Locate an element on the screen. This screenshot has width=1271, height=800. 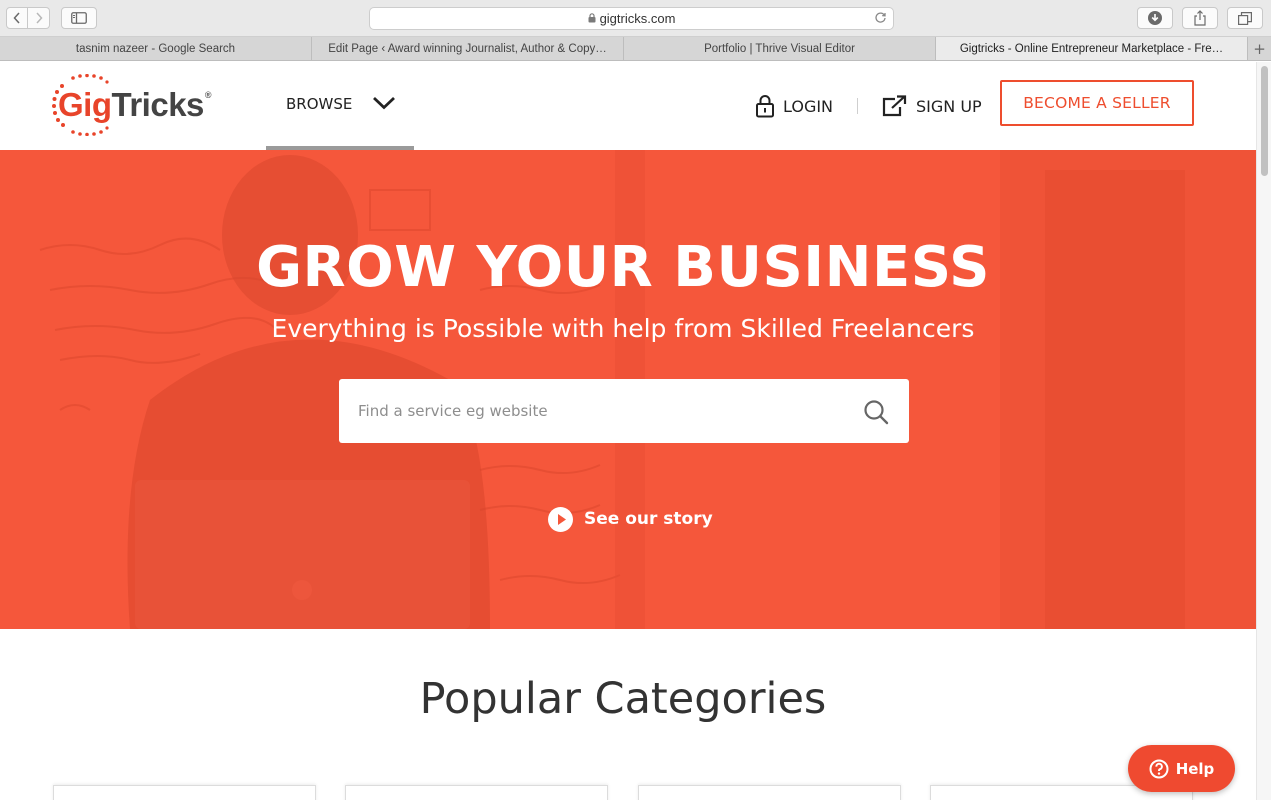
hero-title: GROW YOUR BUSINESS is located at coordinates (623, 267).